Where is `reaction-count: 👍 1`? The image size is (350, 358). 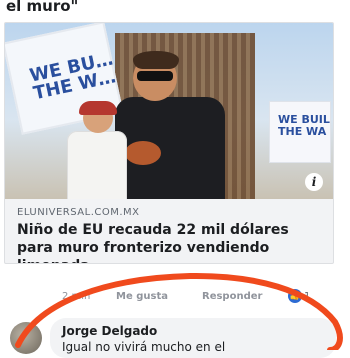
reaction-count: 👍 1 is located at coordinates (299, 296).